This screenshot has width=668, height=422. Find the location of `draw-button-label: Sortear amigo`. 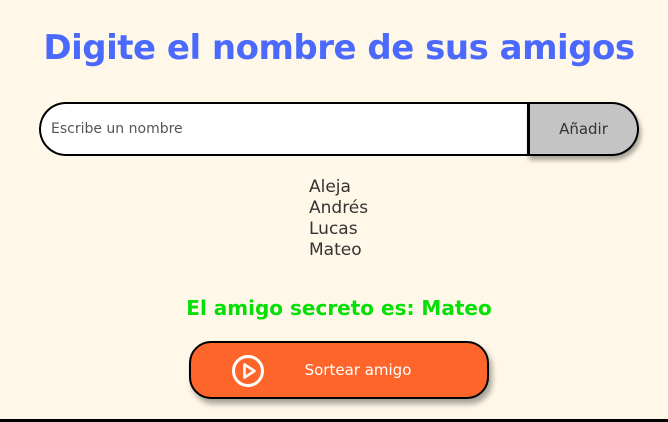

draw-button-label: Sortear amigo is located at coordinates (358, 370).